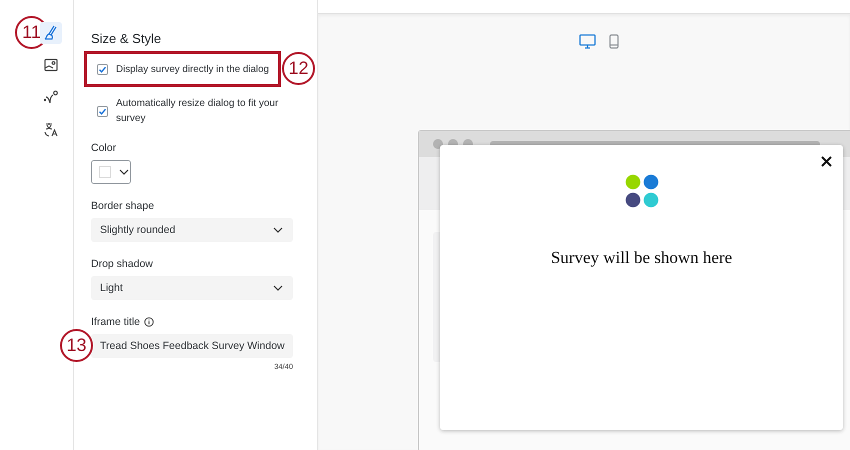 This screenshot has width=850, height=450. What do you see at coordinates (438, 144) in the screenshot?
I see `window-dot` at bounding box center [438, 144].